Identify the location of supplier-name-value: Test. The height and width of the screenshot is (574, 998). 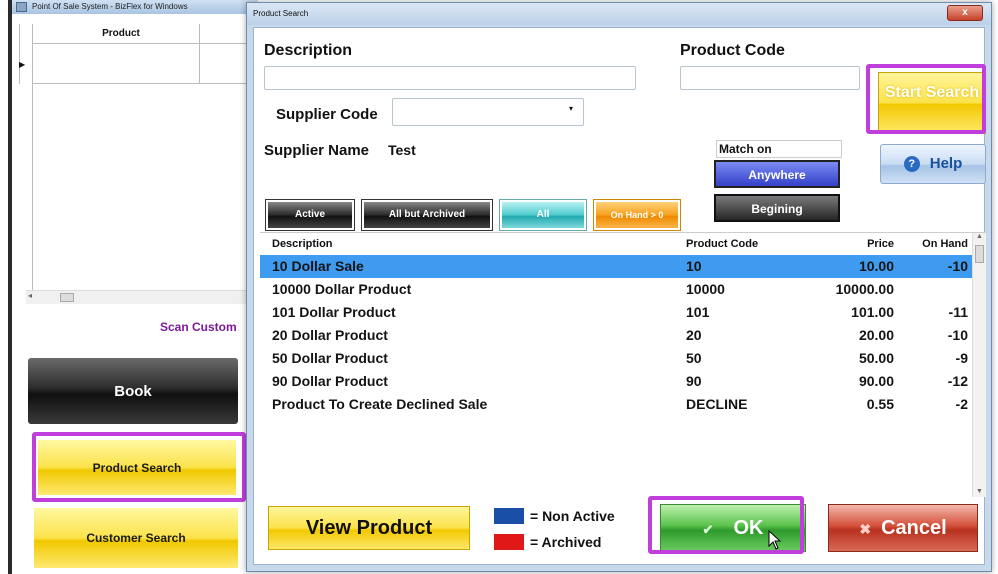
(402, 150).